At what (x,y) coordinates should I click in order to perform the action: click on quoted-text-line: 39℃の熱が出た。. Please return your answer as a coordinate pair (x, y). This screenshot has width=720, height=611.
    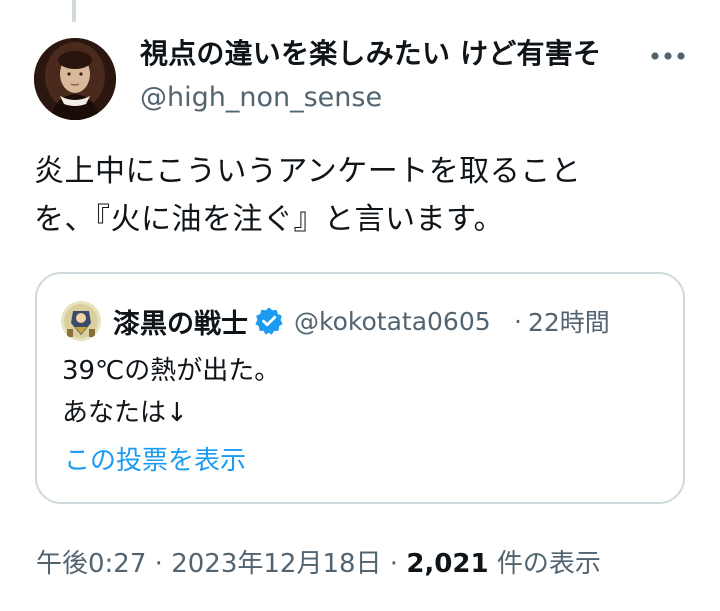
    Looking at the image, I should click on (171, 371).